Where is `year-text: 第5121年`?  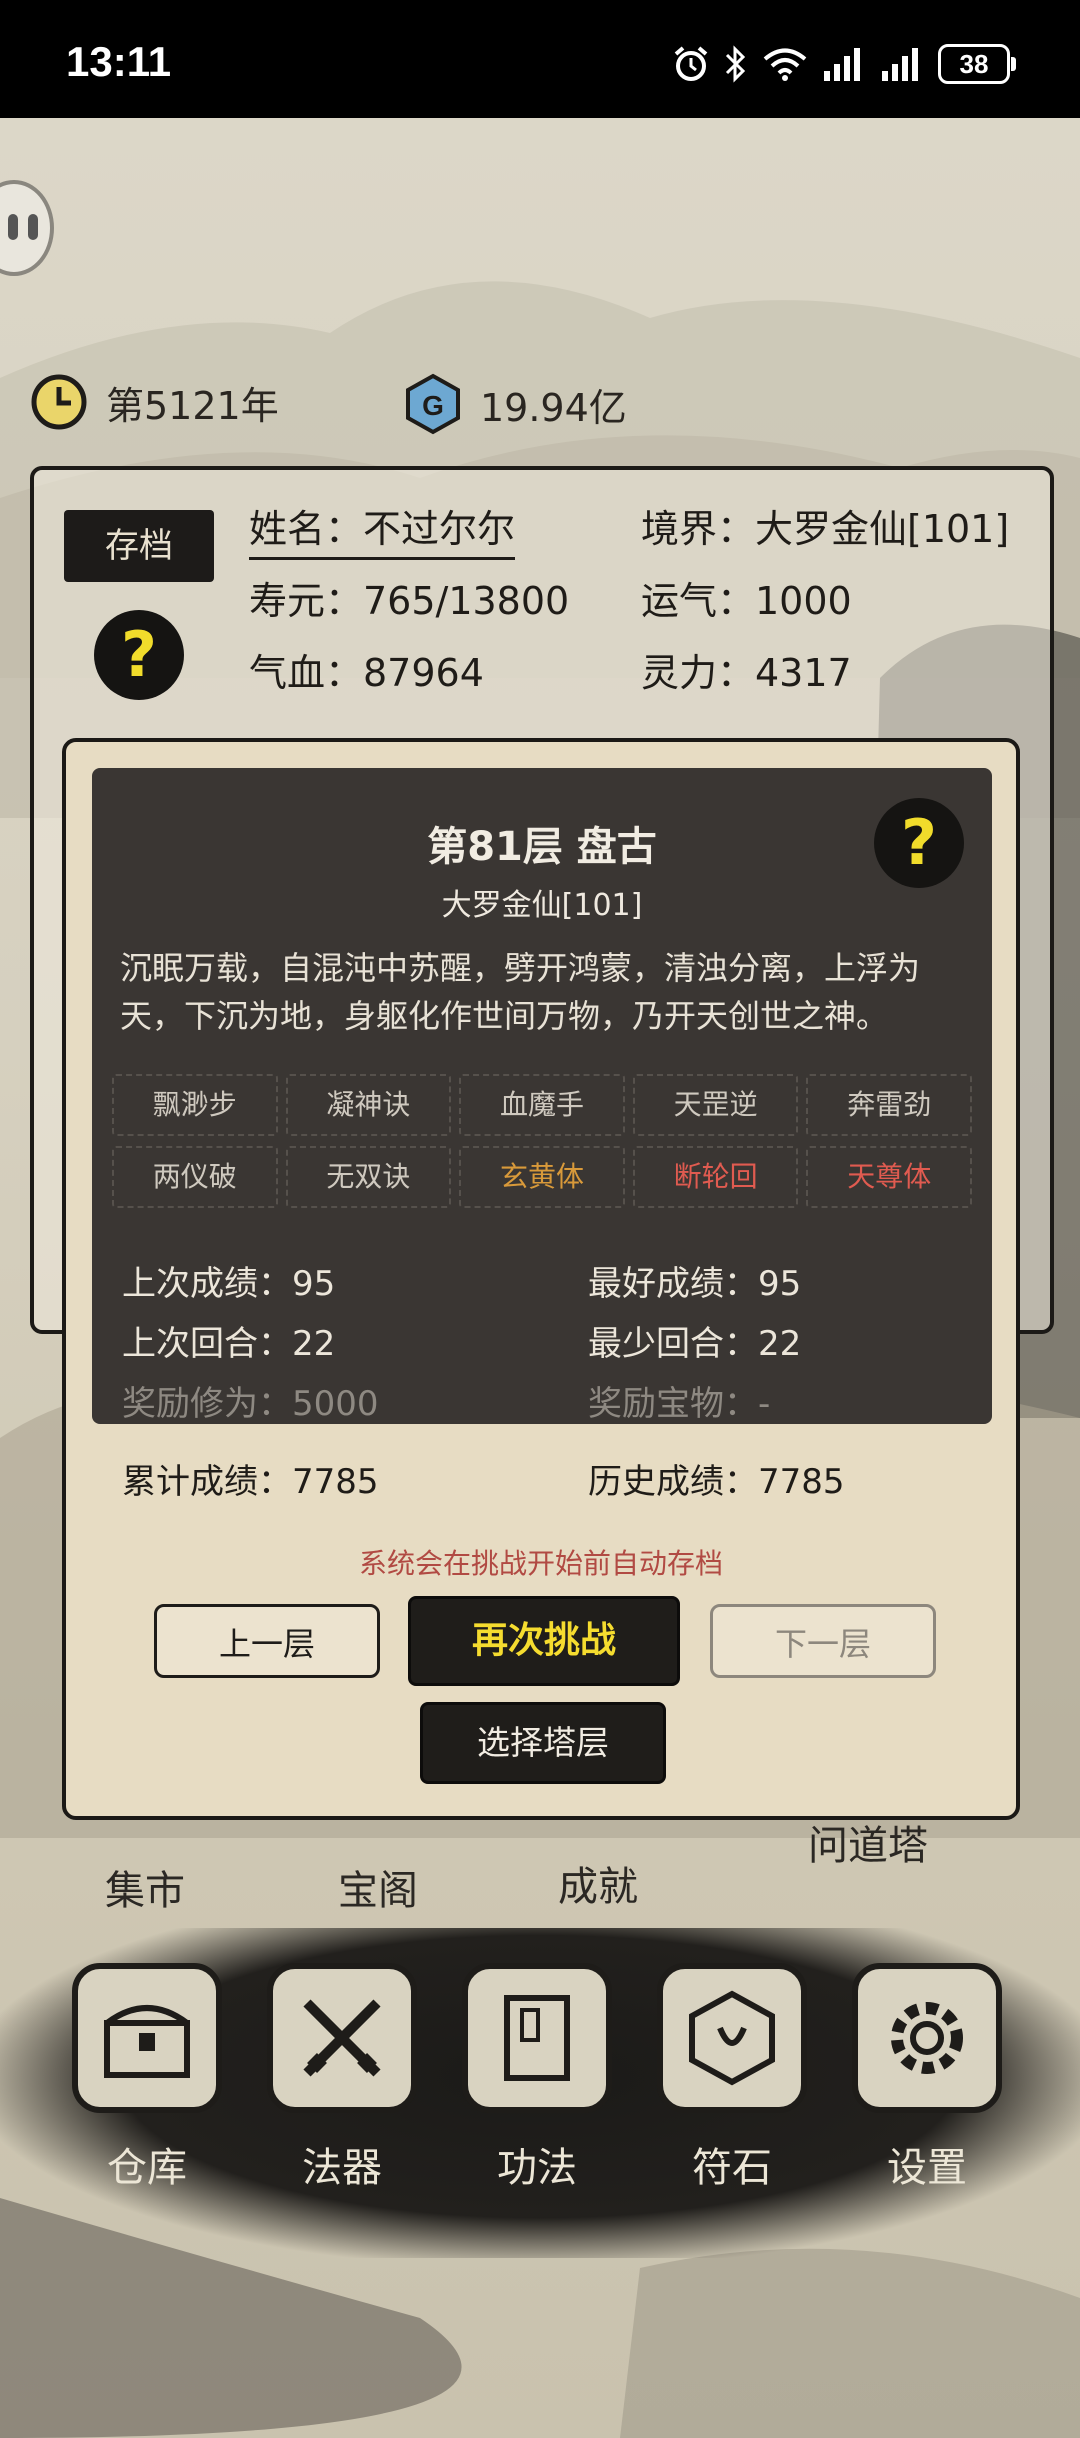 year-text: 第5121年 is located at coordinates (192, 405).